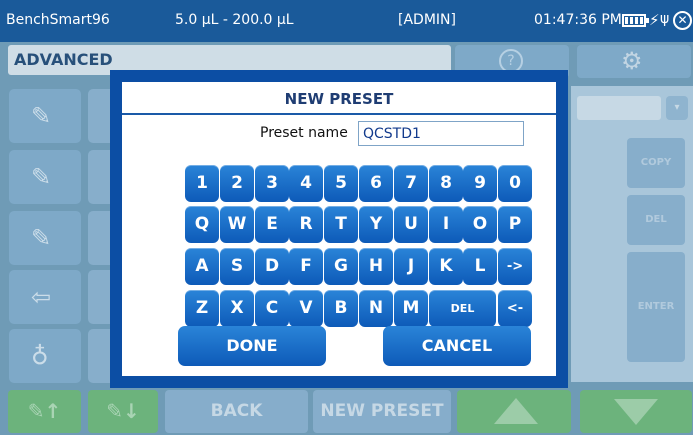 The height and width of the screenshot is (435, 693). I want to click on divider, so click(339, 114).